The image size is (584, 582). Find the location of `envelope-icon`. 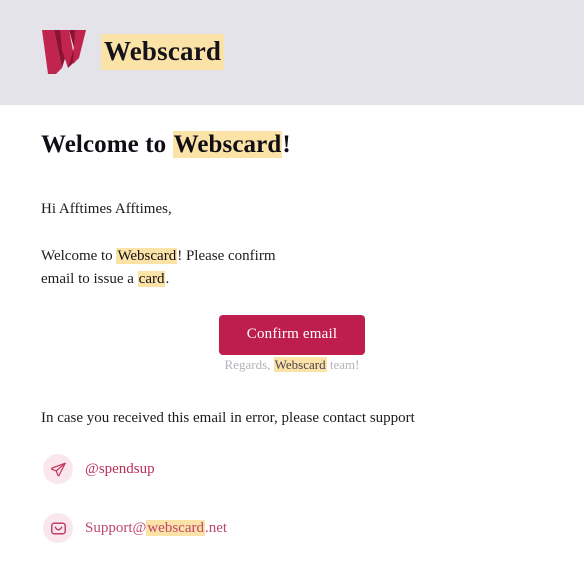

envelope-icon is located at coordinates (58, 528).